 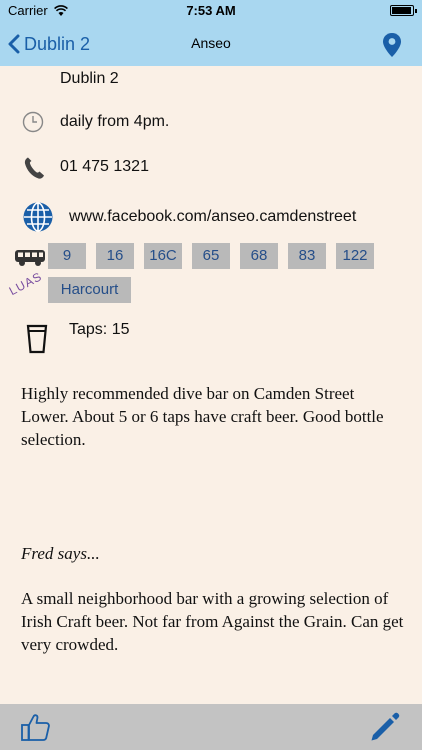 I want to click on pencil-icon, so click(x=385, y=727).